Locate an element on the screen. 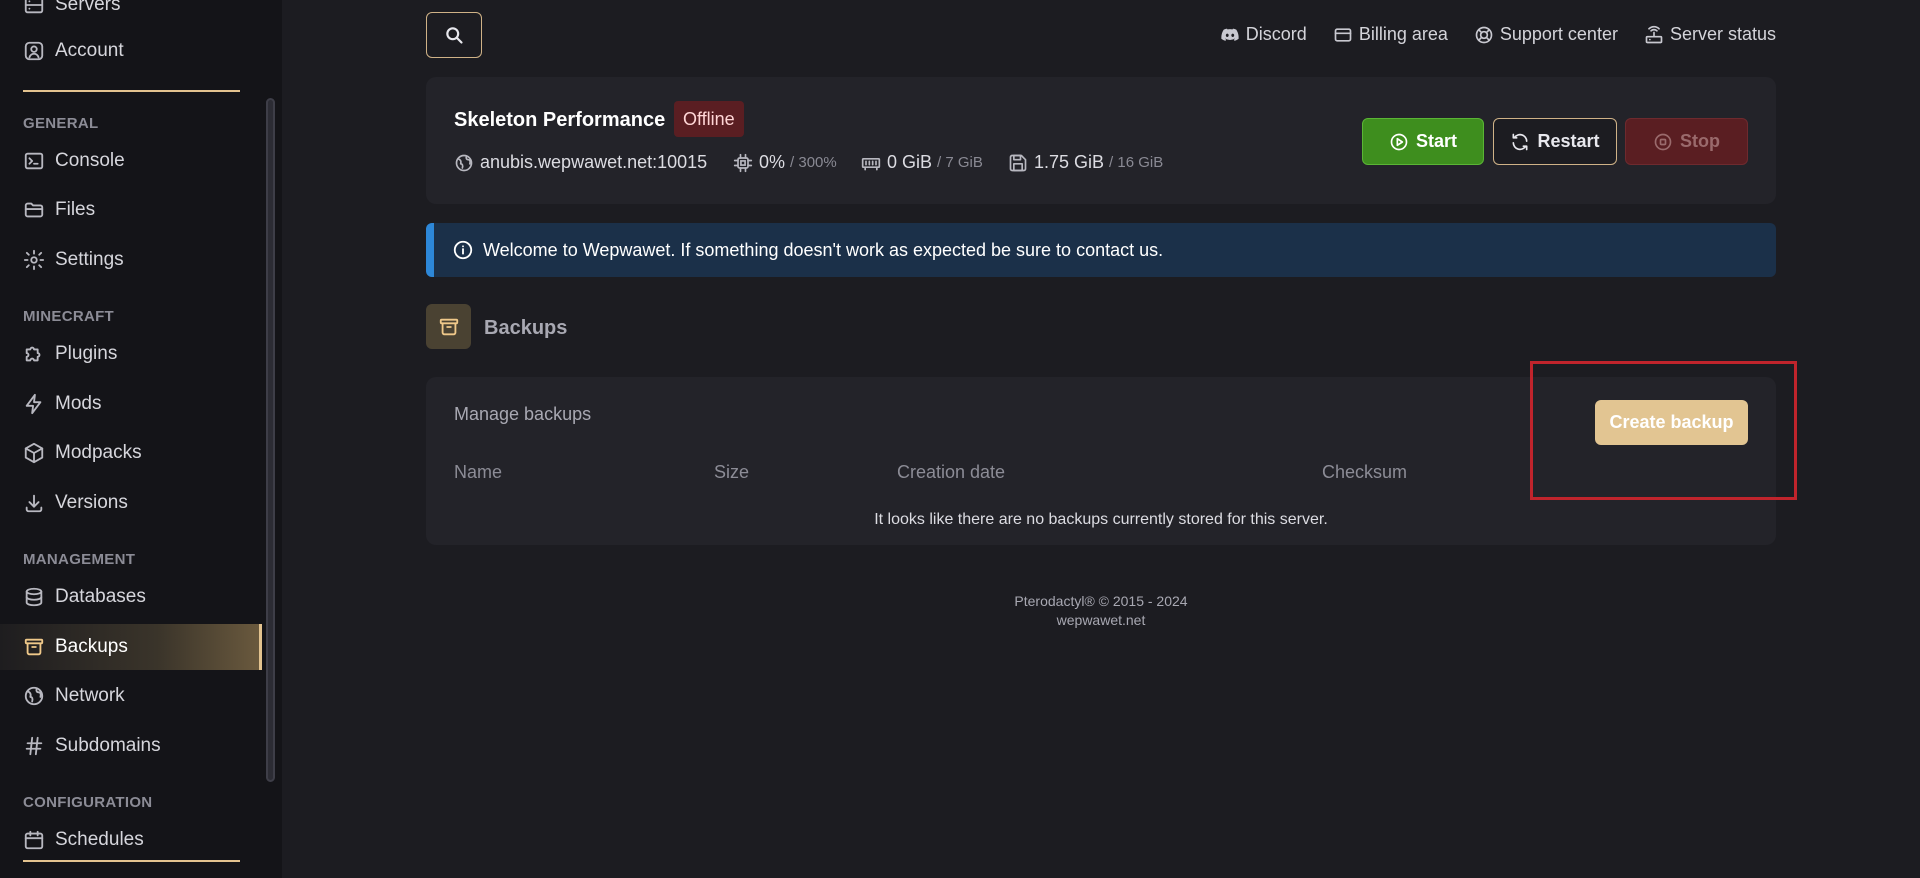 This screenshot has width=1920, height=878. sidebar-item-subdomains: Subdomains is located at coordinates (131, 746).